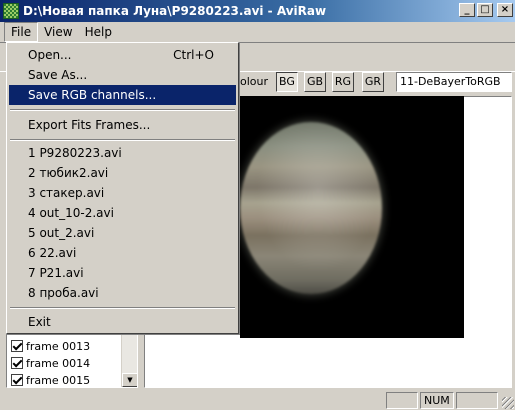 This screenshot has height=410, width=515. What do you see at coordinates (129, 380) in the screenshot?
I see `scroll-down-arrow-icon: ▼` at bounding box center [129, 380].